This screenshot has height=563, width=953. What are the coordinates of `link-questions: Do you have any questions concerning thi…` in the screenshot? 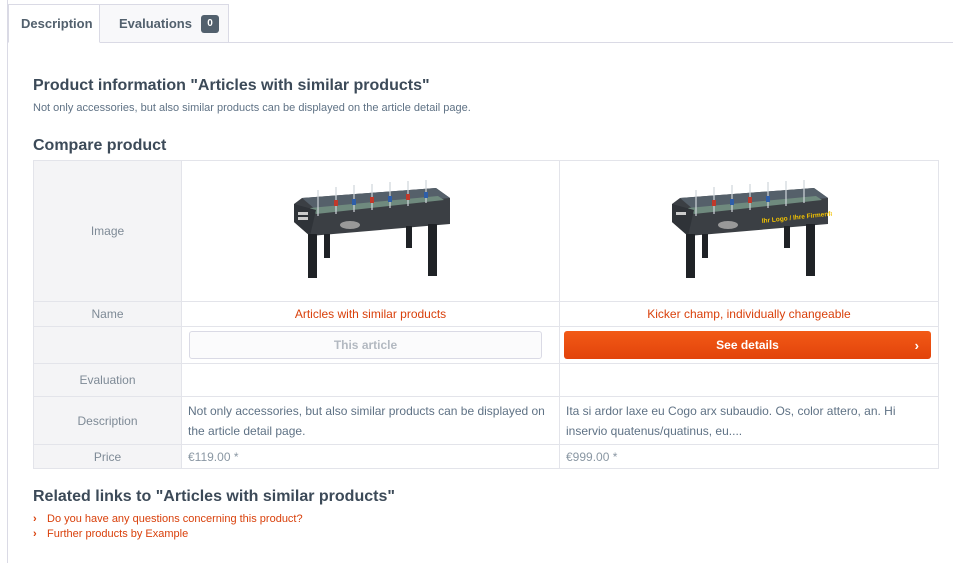 It's located at (175, 519).